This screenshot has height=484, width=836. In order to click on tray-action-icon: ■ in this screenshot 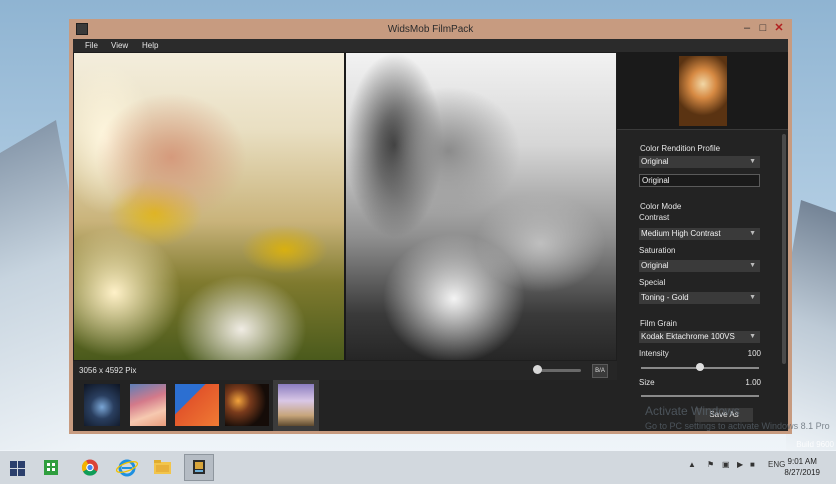, I will do `click(752, 464)`.